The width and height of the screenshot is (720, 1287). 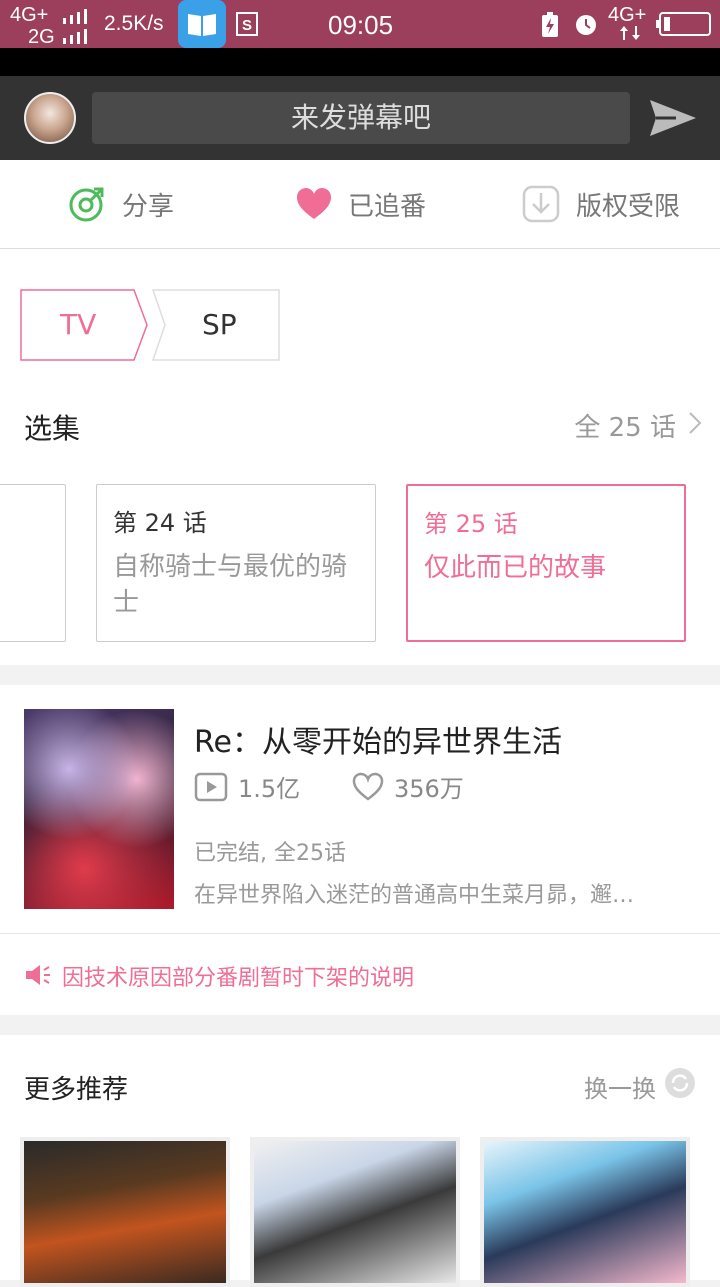 I want to click on play-count-value: 1.5亿, so click(x=269, y=789).